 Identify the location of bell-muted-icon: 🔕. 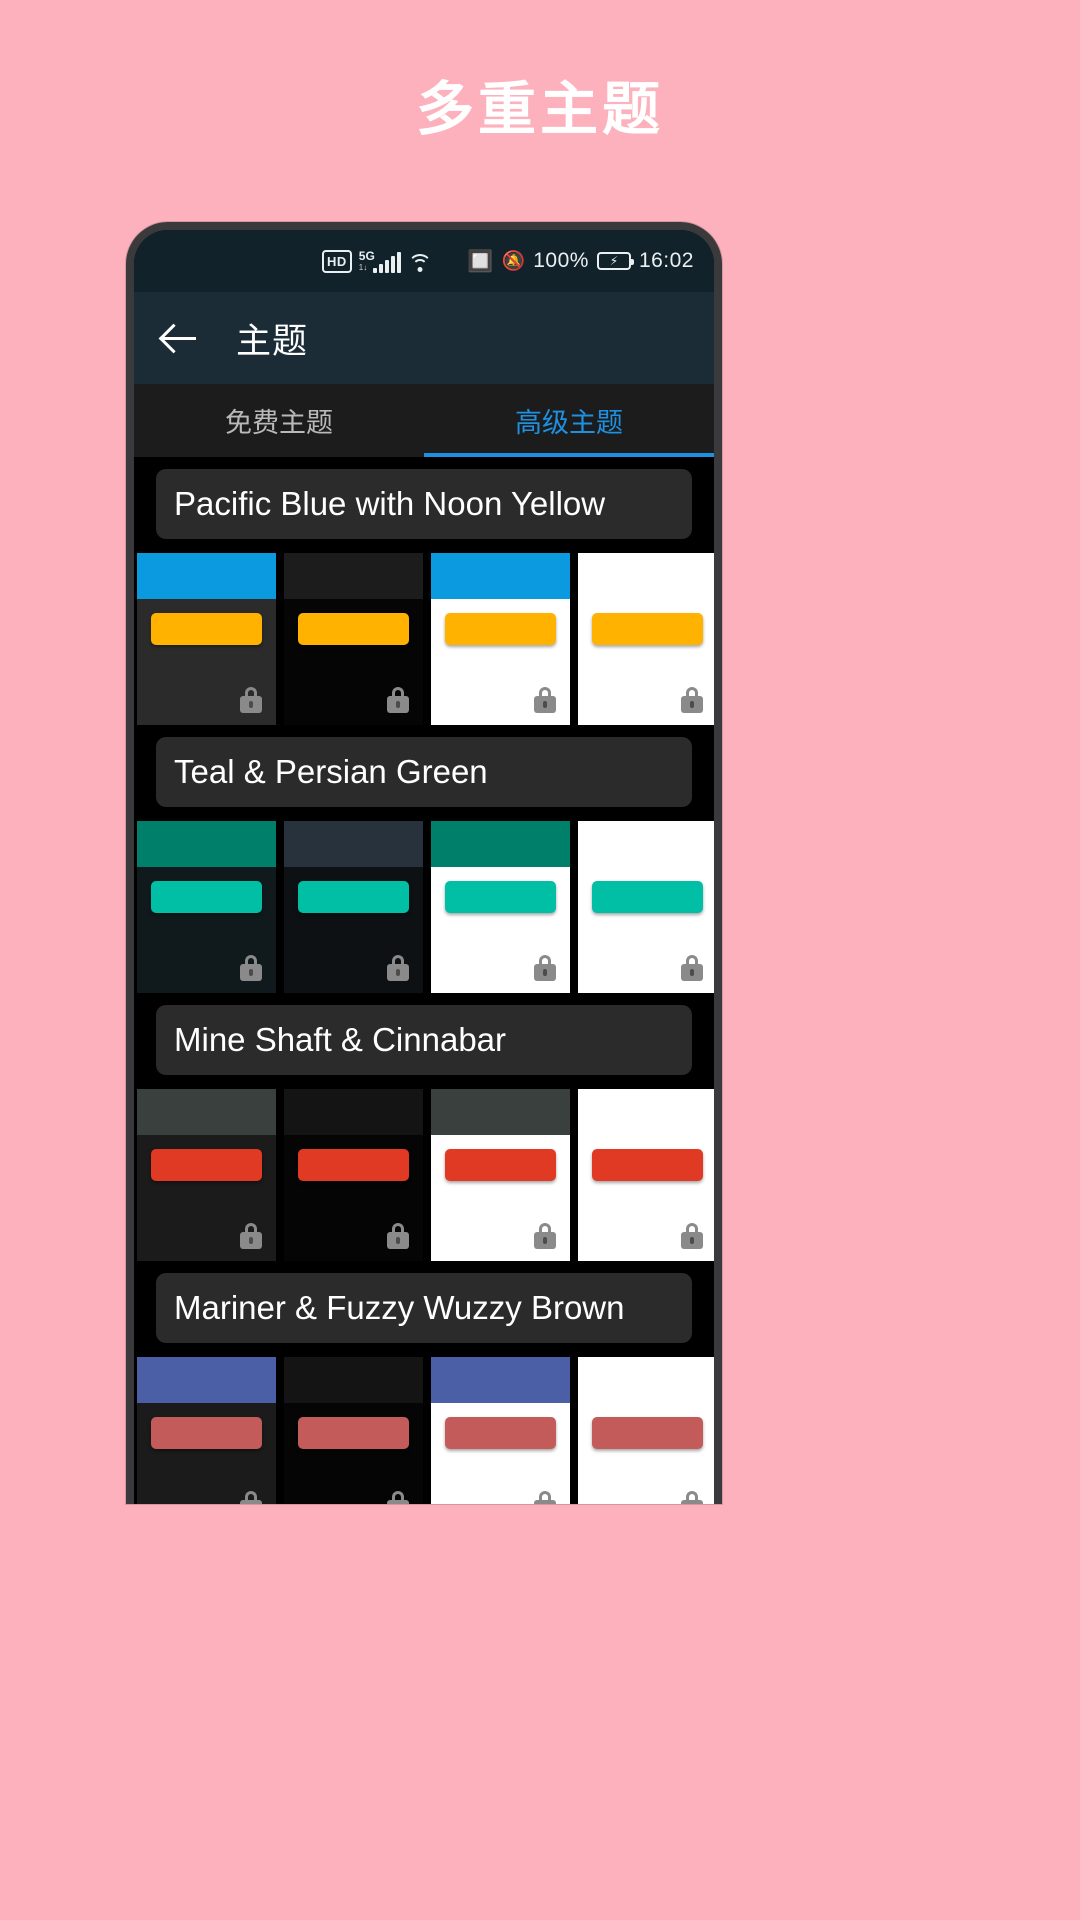
(513, 261).